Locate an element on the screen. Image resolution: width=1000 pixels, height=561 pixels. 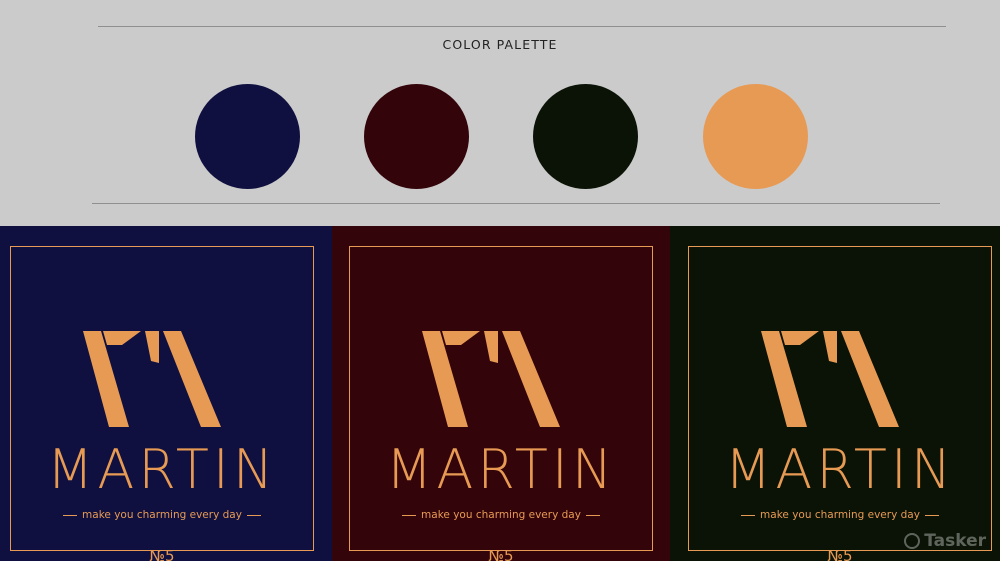
swatch-orange is located at coordinates (755, 136).